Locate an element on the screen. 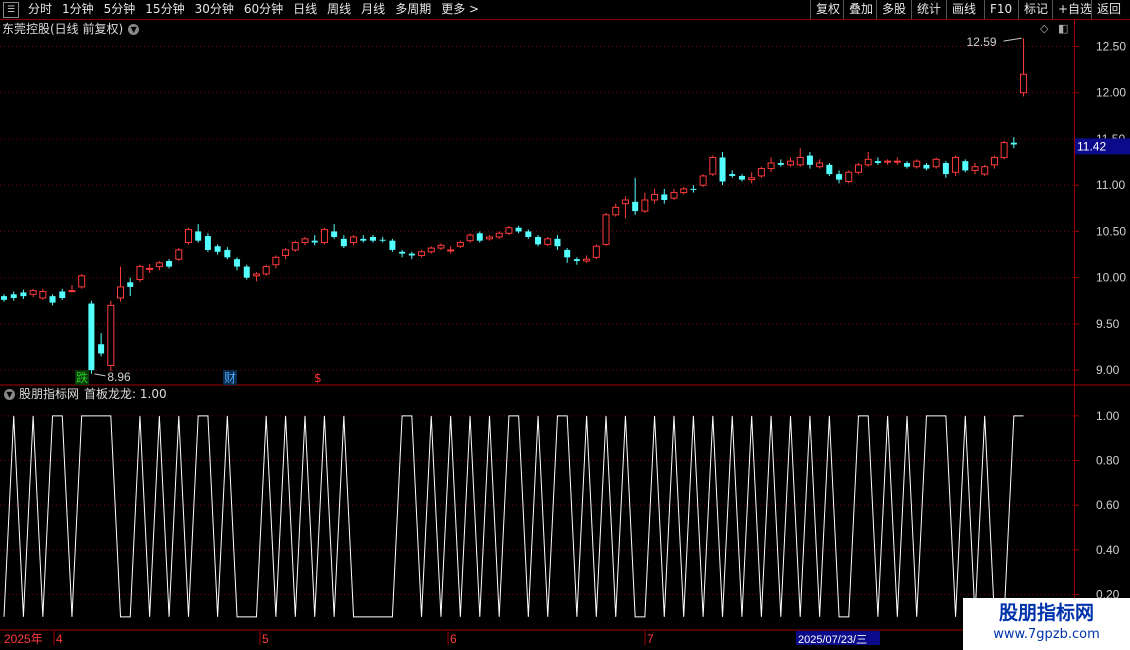 This screenshot has width=1130, height=650. month-label: 7 is located at coordinates (650, 639).